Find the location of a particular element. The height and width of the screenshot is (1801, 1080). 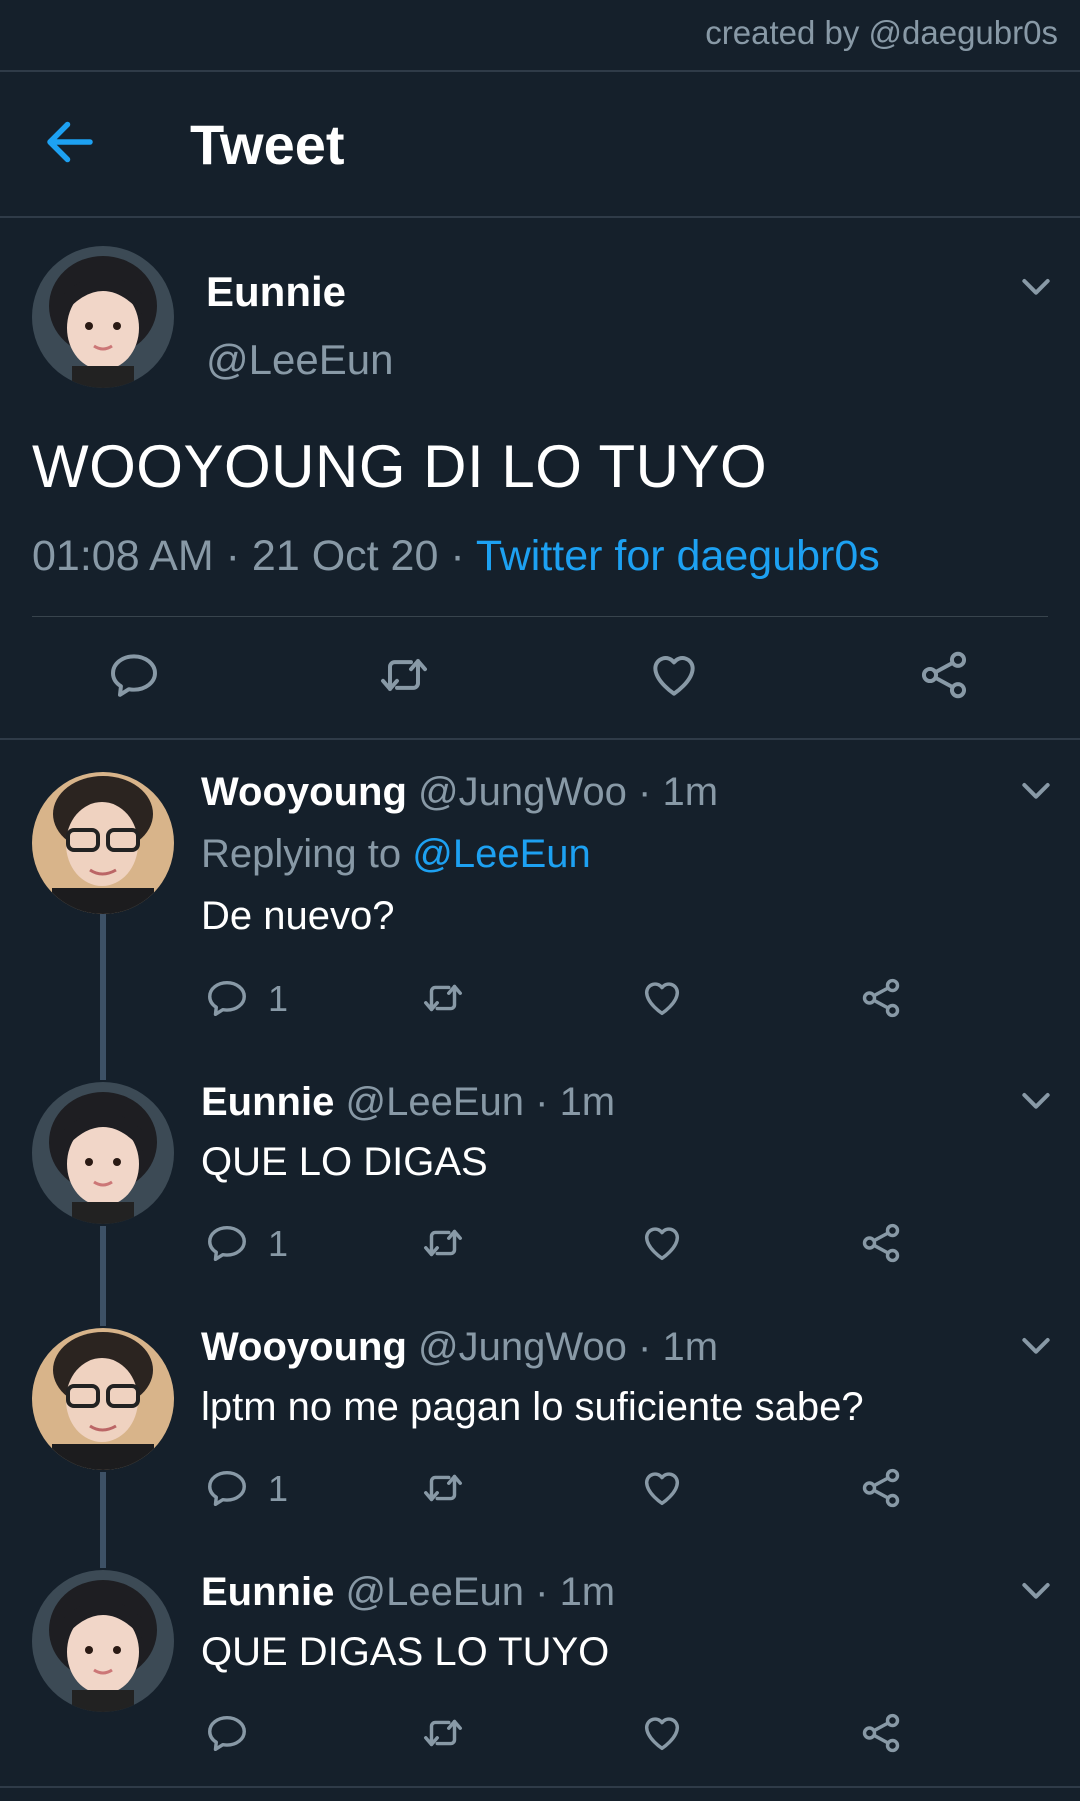

credit-text: created by @daegubr0s is located at coordinates (881, 32).